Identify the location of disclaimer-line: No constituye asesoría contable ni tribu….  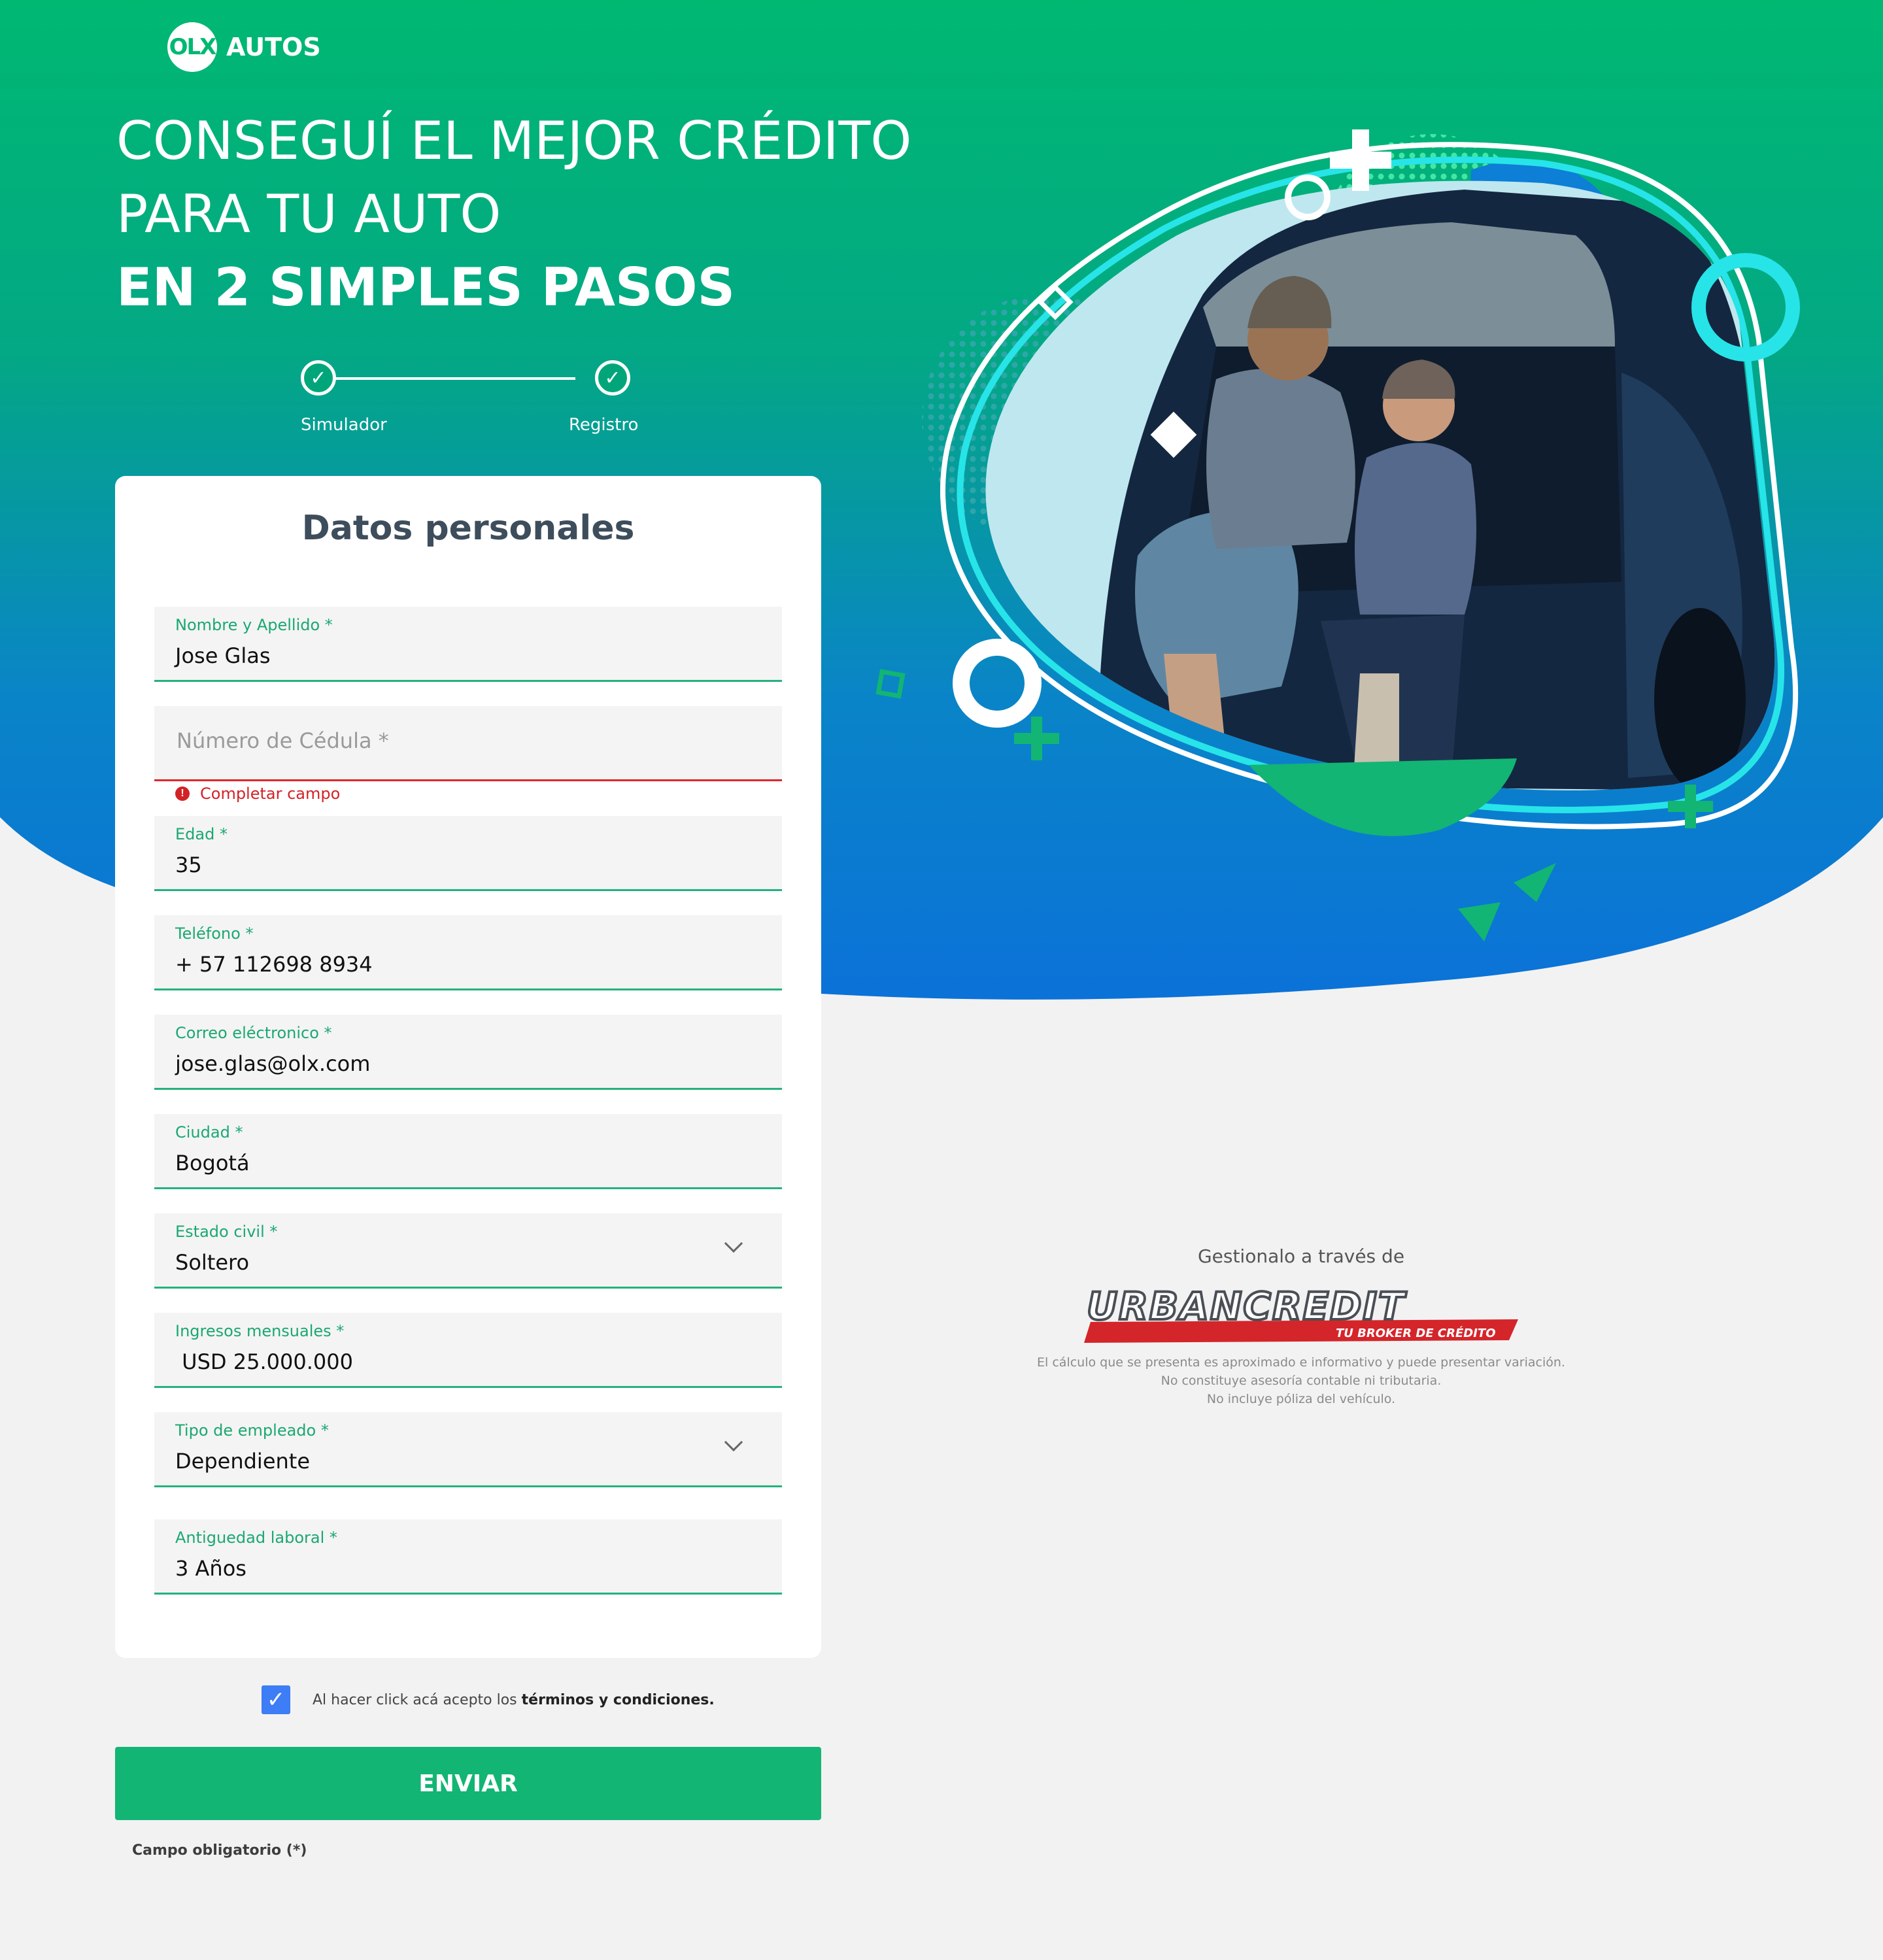
(1301, 1381).